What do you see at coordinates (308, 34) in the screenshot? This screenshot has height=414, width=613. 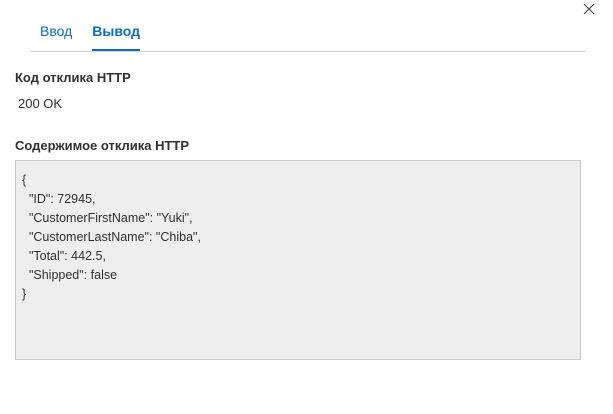 I see `tab-bar: Ввод Вывод` at bounding box center [308, 34].